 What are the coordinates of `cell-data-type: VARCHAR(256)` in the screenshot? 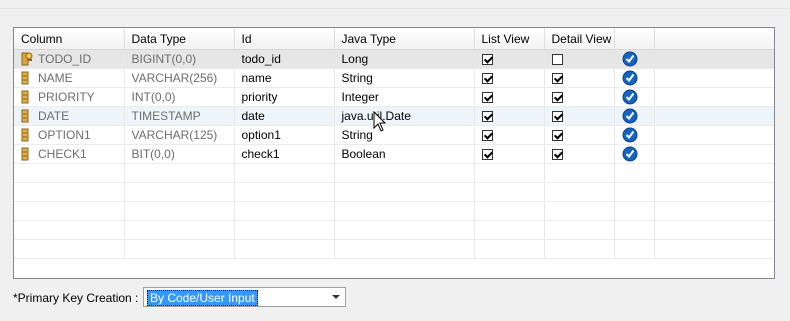 It's located at (179, 78).